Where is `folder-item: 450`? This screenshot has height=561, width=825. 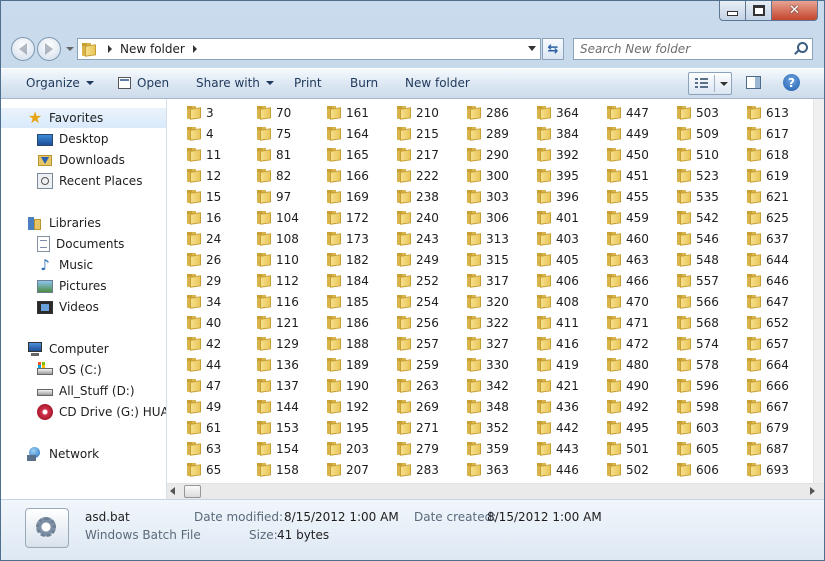
folder-item: 450 is located at coordinates (624, 154).